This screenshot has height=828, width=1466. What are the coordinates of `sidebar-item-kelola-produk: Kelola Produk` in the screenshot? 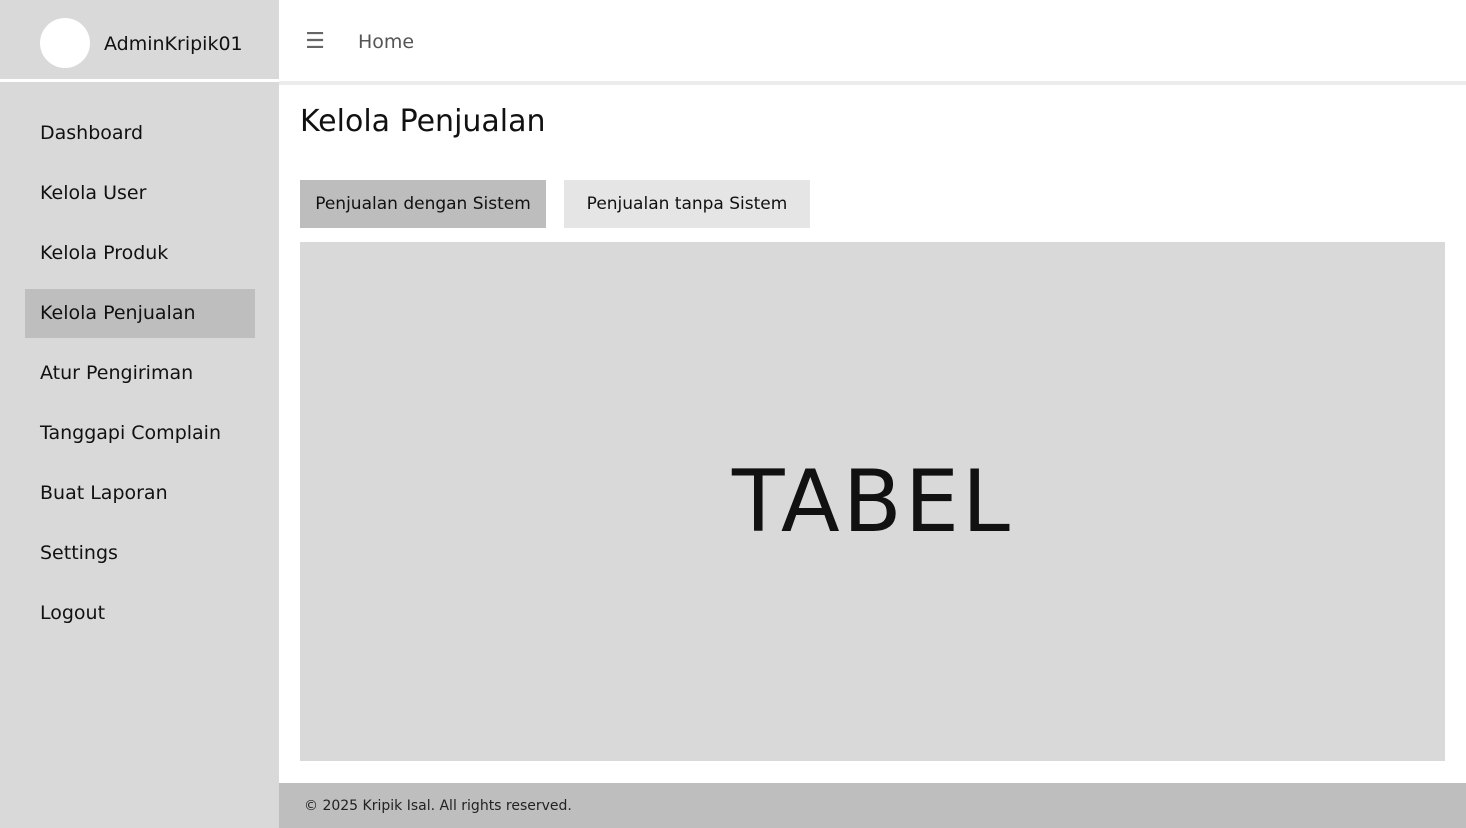 It's located at (140, 253).